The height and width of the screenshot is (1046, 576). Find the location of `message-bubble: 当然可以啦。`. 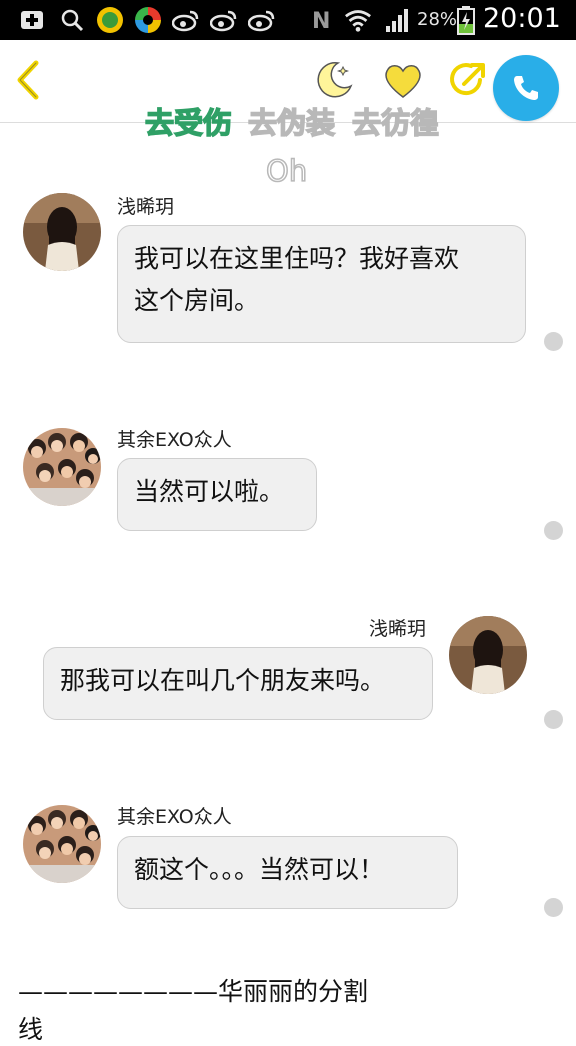

message-bubble: 当然可以啦。 is located at coordinates (217, 494).